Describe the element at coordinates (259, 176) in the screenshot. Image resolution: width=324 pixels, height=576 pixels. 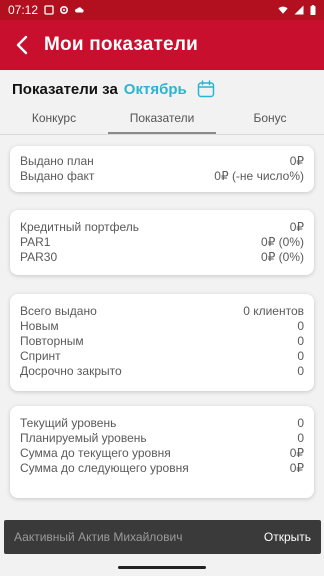
I see `row-value: 0₽ (-не число%)` at that location.